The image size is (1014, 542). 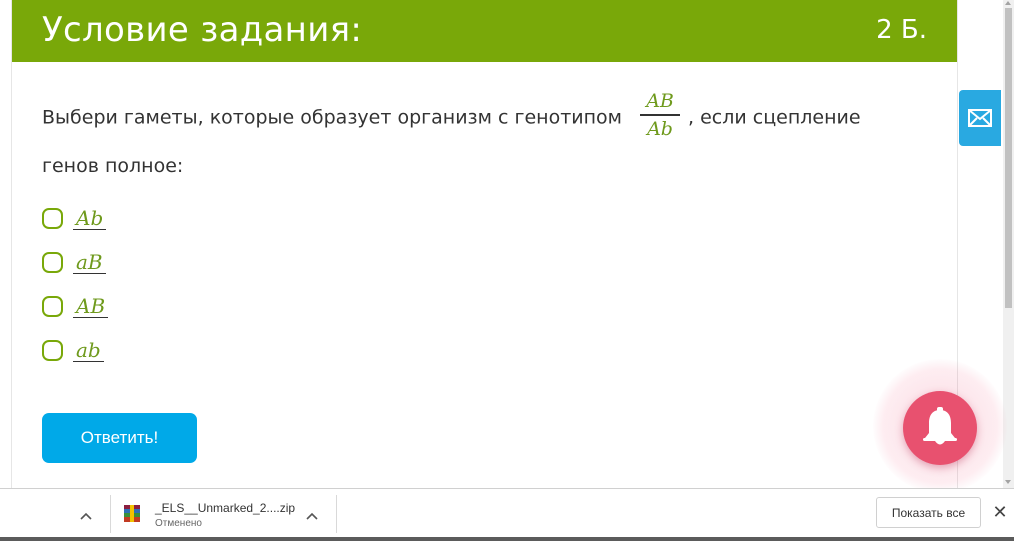 What do you see at coordinates (88, 350) in the screenshot?
I see `option-label: ab` at bounding box center [88, 350].